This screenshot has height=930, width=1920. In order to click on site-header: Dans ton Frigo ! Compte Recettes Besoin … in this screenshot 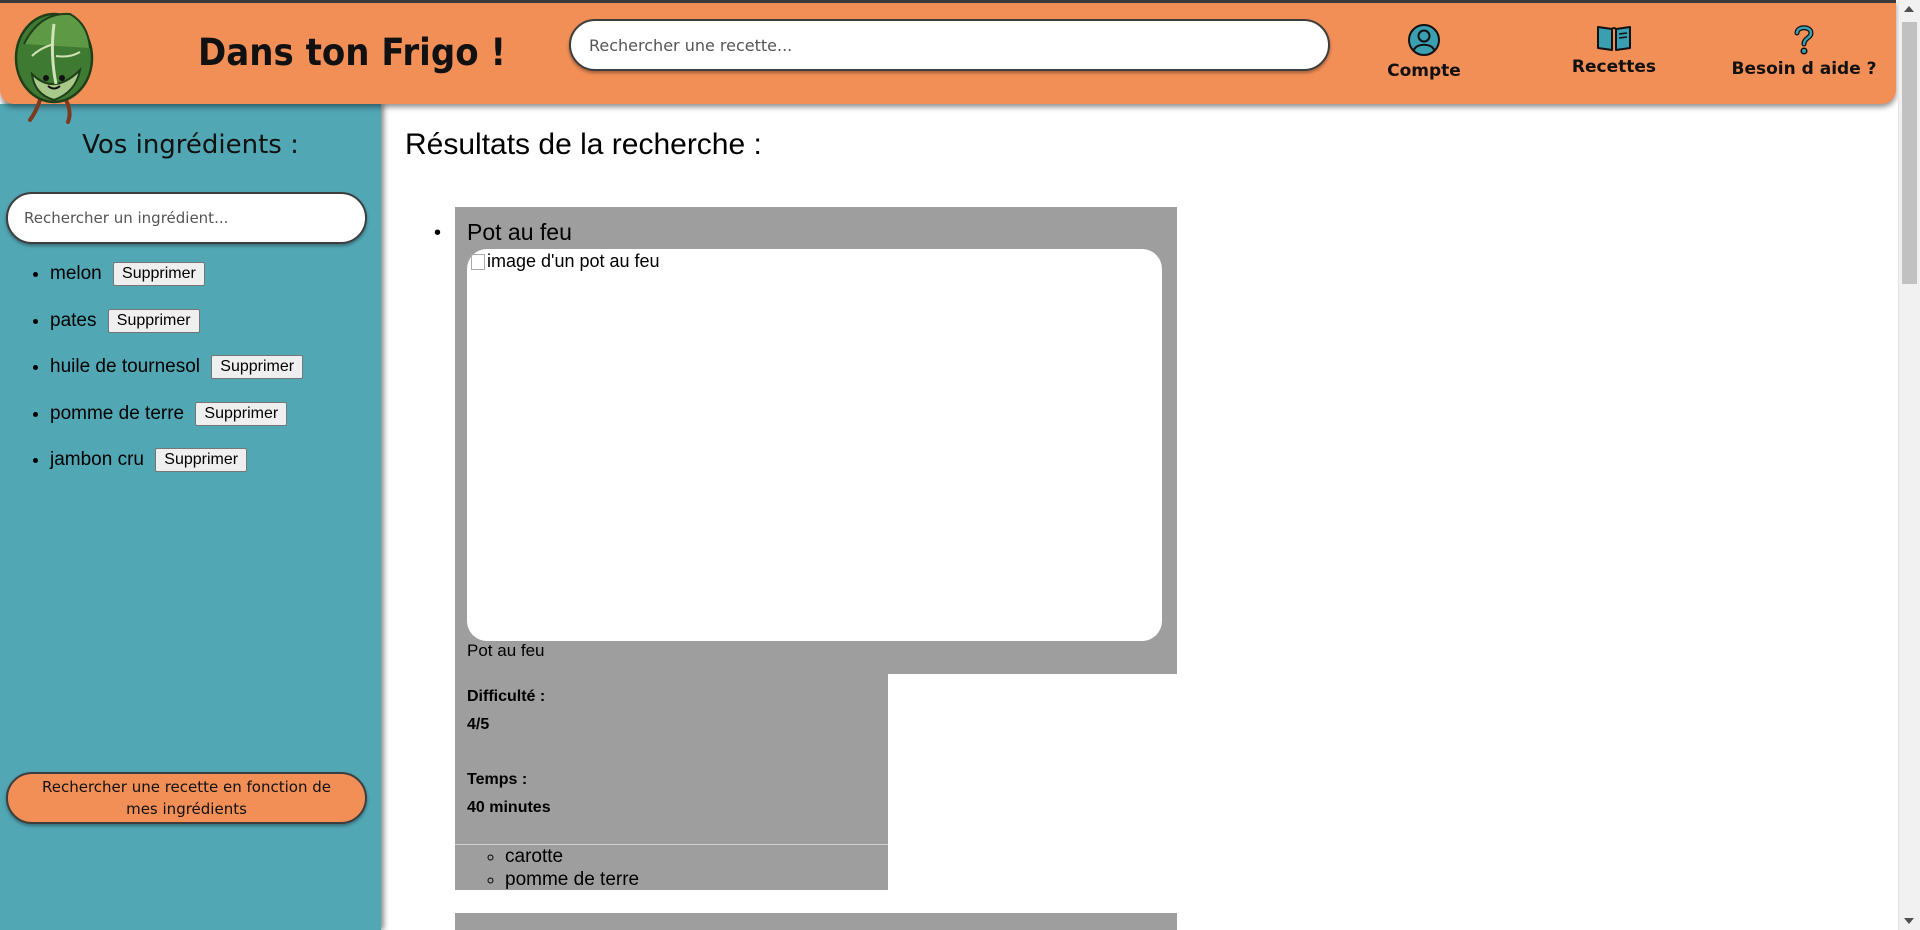, I will do `click(948, 52)`.